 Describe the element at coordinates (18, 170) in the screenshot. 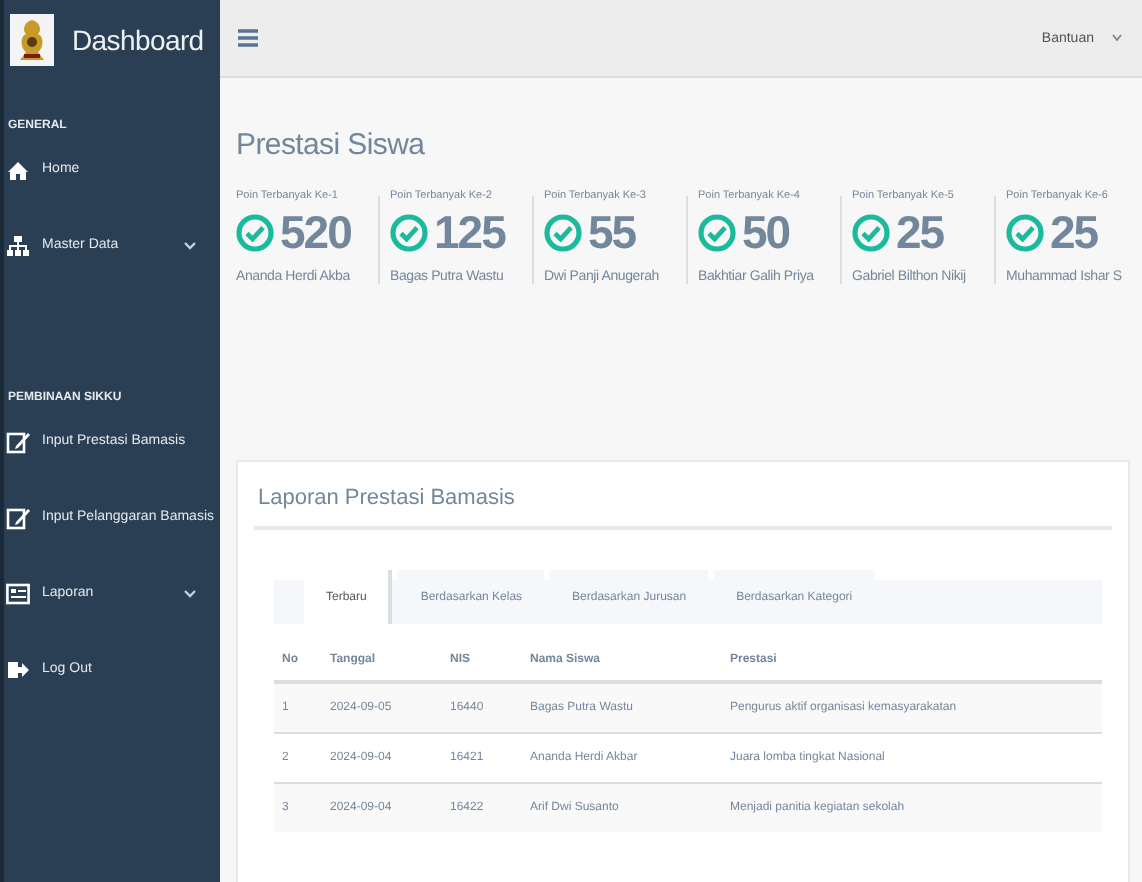

I see `home-icon` at that location.